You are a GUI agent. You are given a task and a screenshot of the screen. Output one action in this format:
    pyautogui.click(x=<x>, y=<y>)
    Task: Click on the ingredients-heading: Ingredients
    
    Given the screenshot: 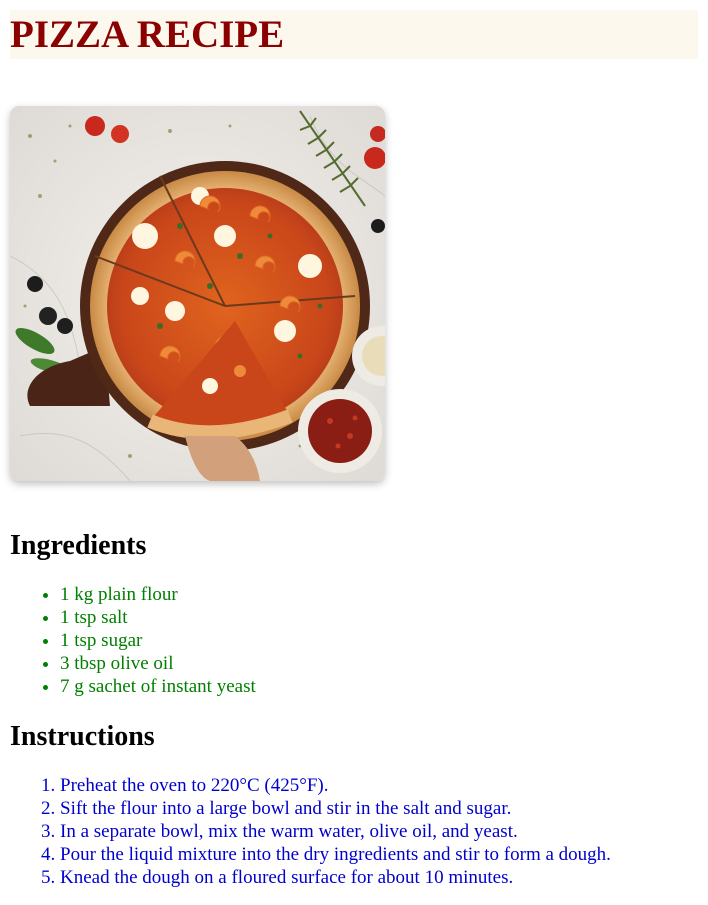 What is the action you would take?
    pyautogui.click(x=78, y=545)
    